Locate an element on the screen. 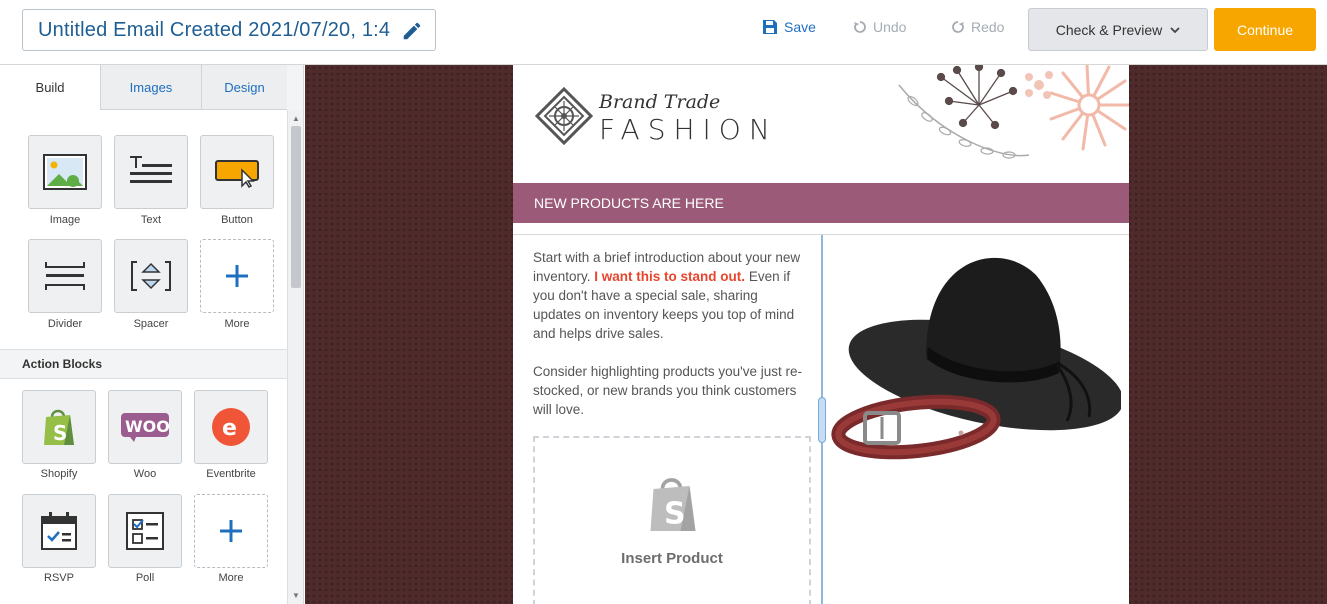 The image size is (1327, 604). svg-text: WOO is located at coordinates (147, 426).